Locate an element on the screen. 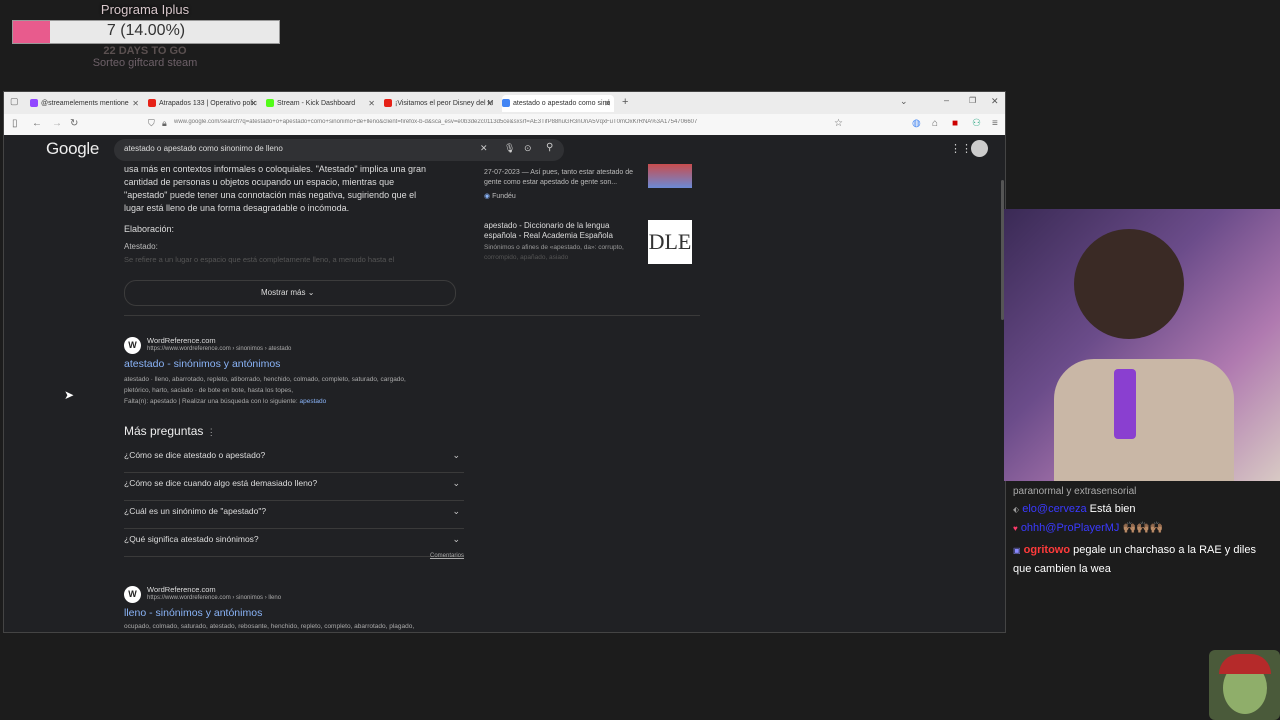  clear-icon: ✕ is located at coordinates (484, 148).